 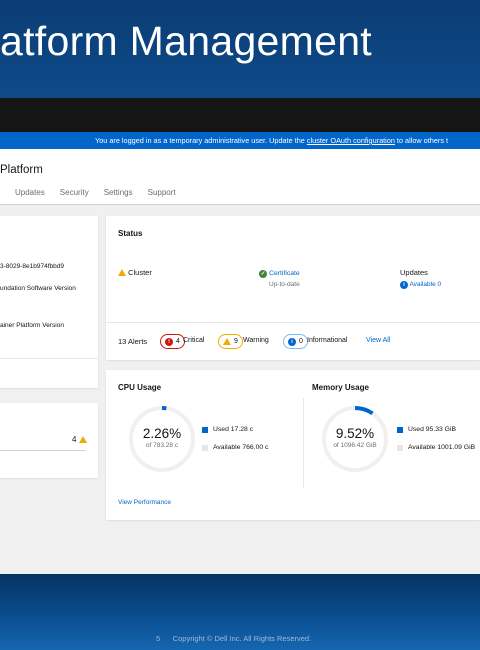 I want to click on memory-donut-chart: 9.52% of 1096.42 GiB, so click(x=355, y=439).